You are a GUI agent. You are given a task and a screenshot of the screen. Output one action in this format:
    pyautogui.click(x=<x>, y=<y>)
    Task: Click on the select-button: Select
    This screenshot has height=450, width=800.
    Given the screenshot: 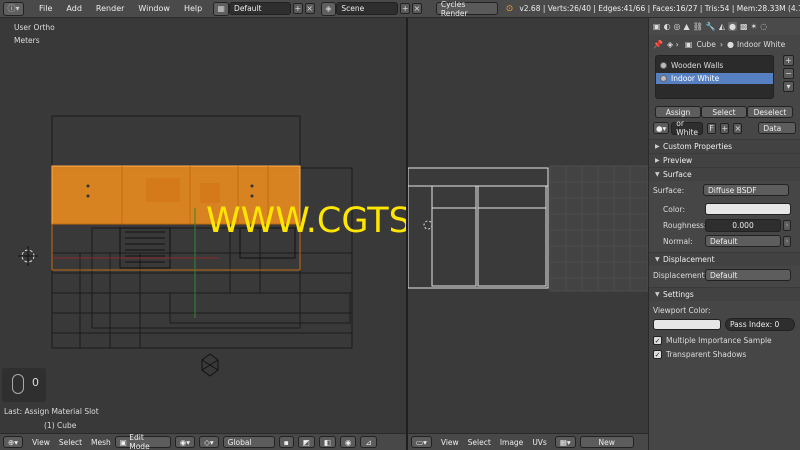 What is the action you would take?
    pyautogui.click(x=724, y=112)
    